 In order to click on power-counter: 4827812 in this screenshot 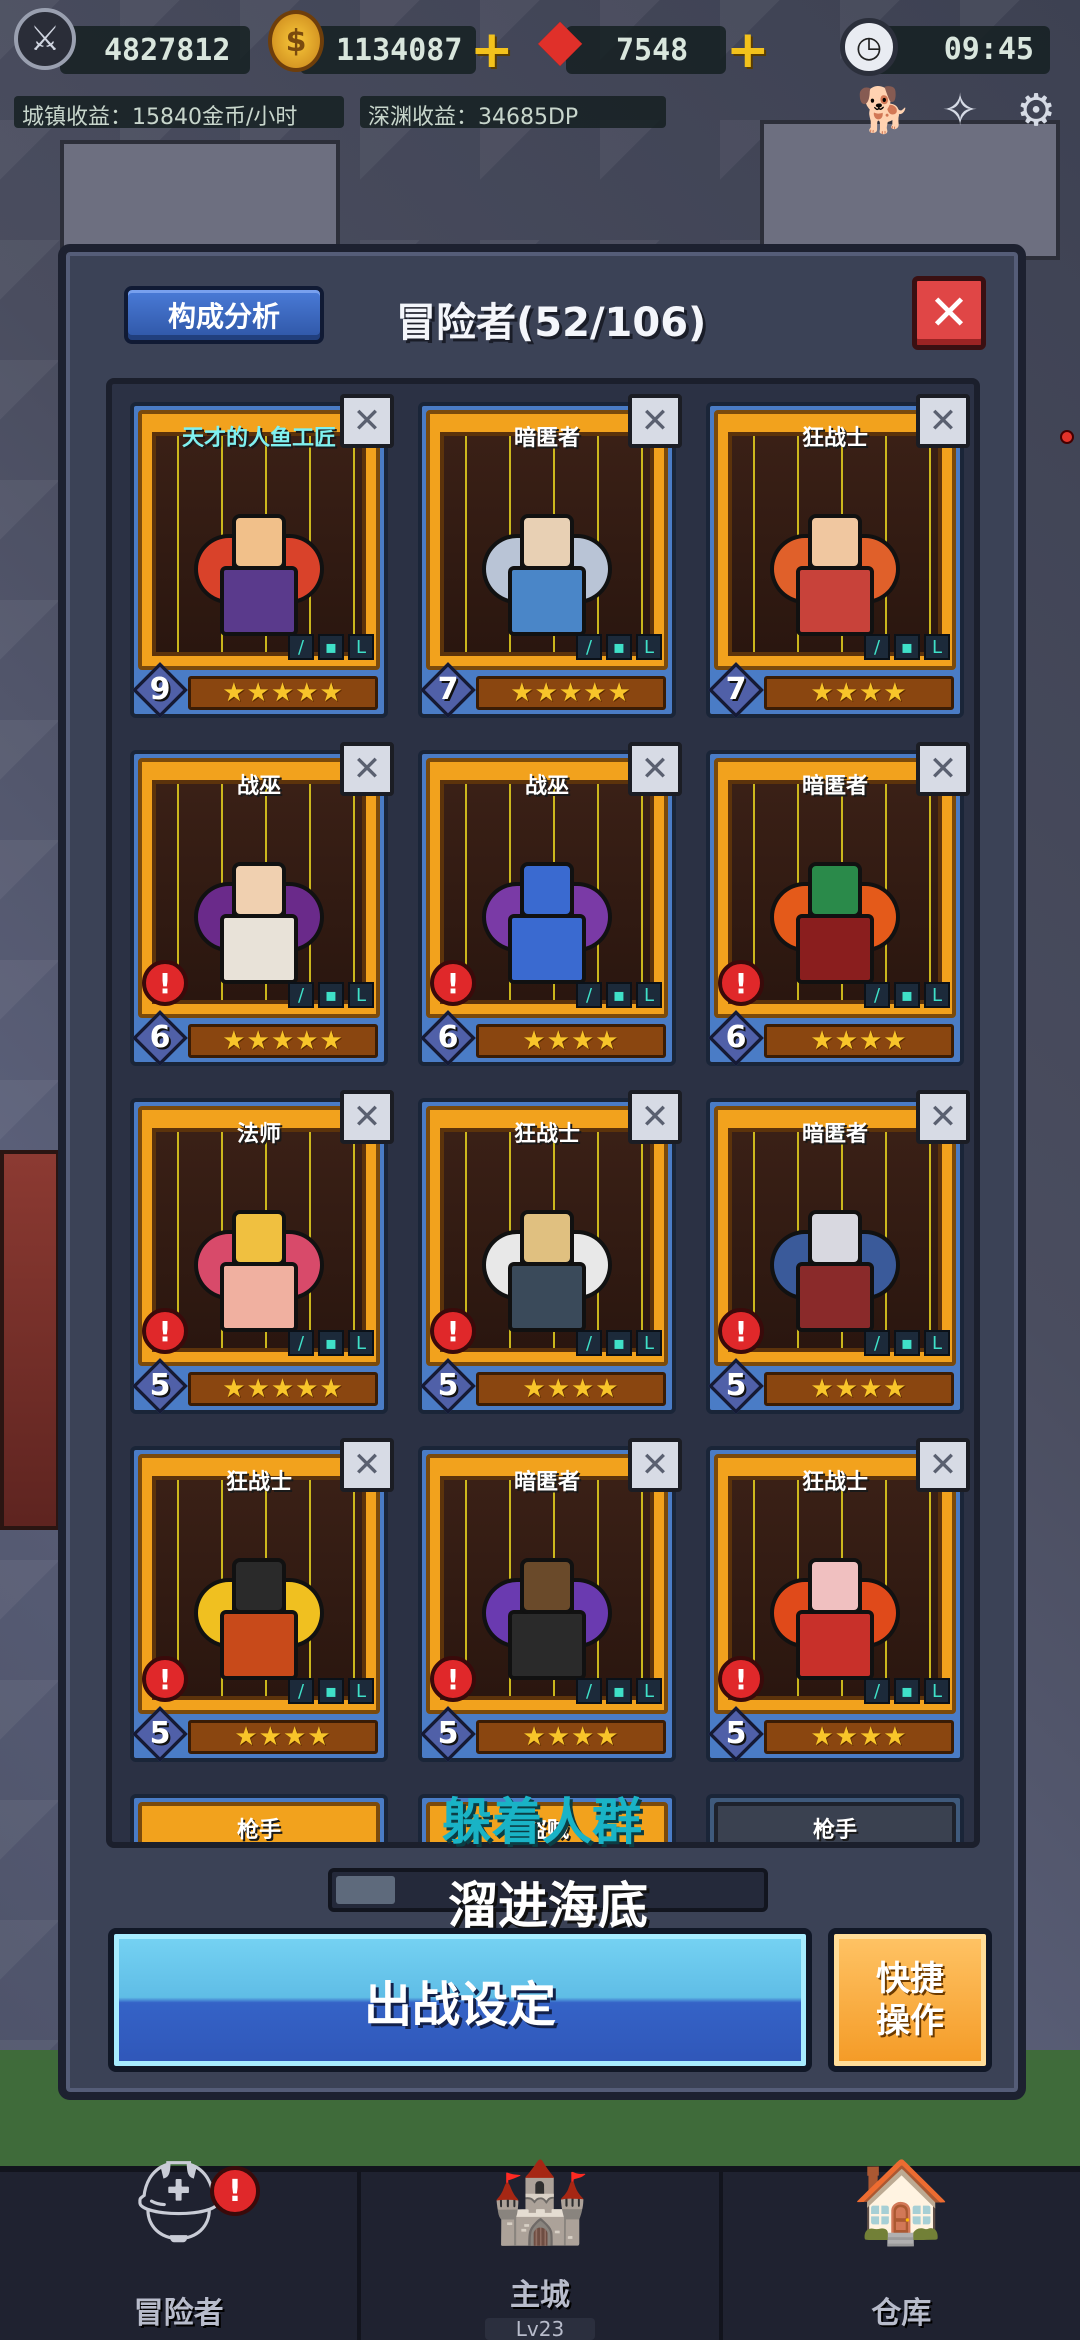, I will do `click(155, 50)`.